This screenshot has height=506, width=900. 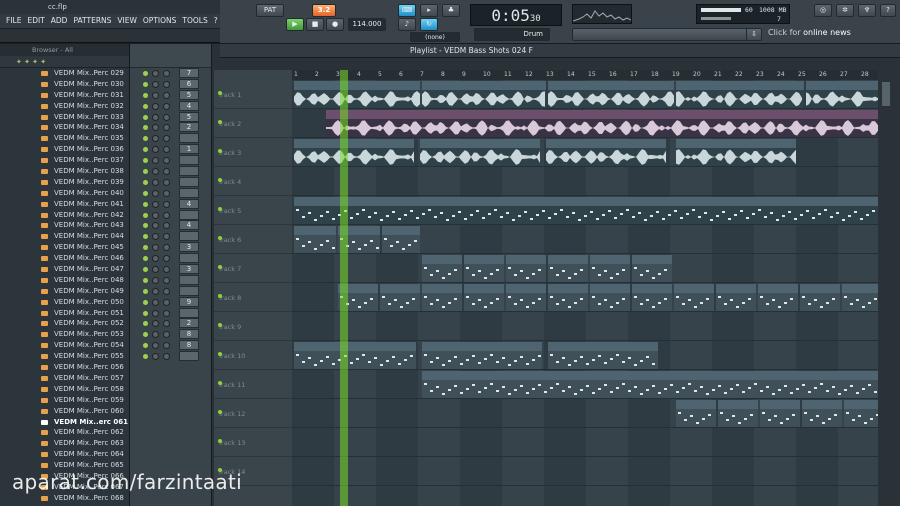 I want to click on menu-options: OPTIONS, so click(x=160, y=21).